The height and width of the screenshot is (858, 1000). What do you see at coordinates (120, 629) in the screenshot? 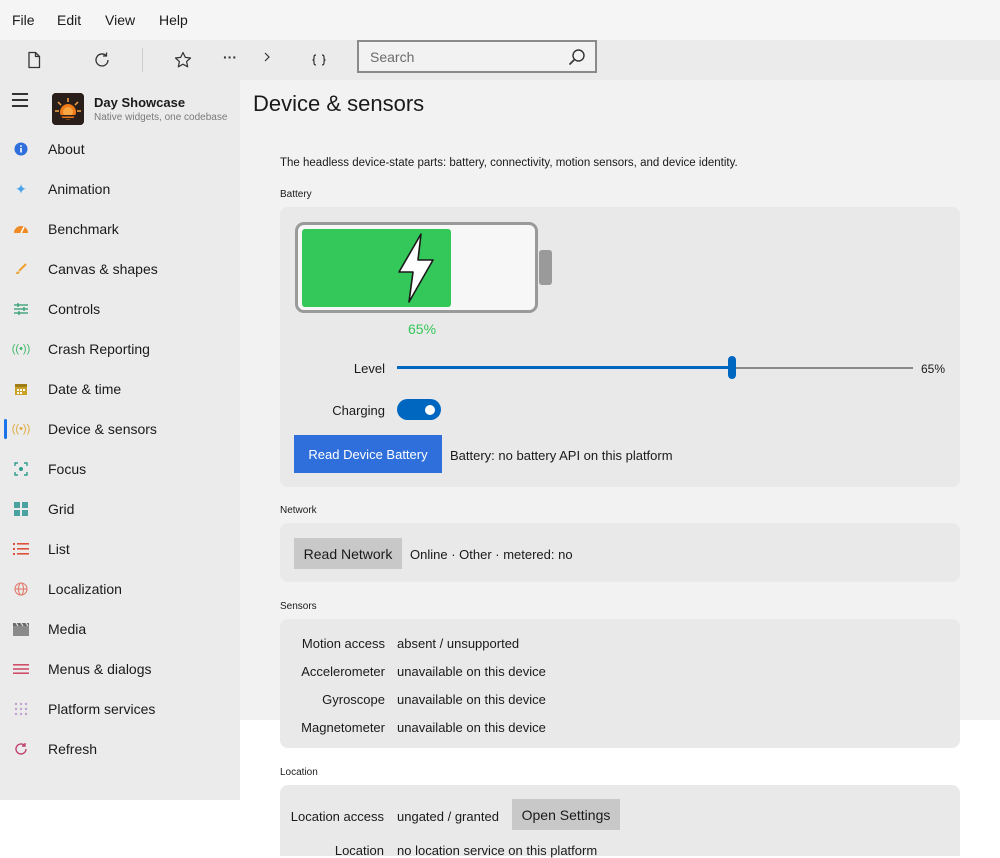
I see `sidebar-item-media: Media` at bounding box center [120, 629].